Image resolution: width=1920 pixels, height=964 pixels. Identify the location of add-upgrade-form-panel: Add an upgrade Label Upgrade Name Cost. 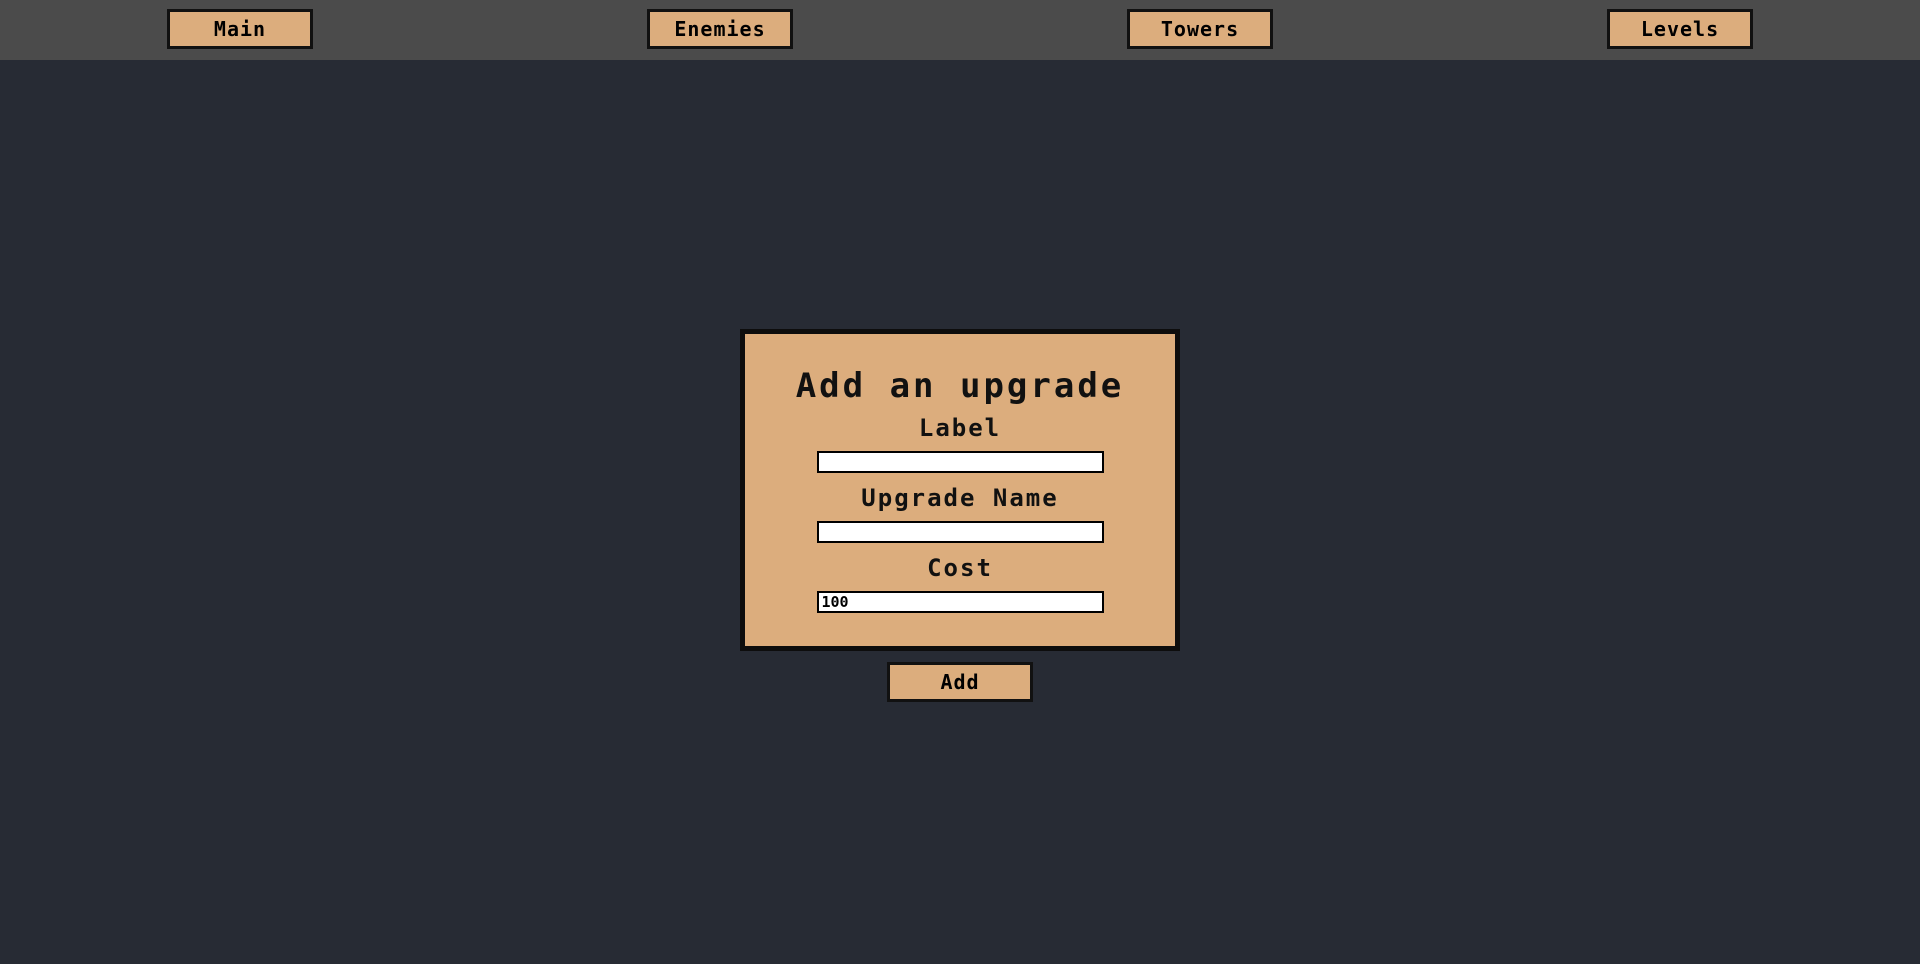
(960, 490).